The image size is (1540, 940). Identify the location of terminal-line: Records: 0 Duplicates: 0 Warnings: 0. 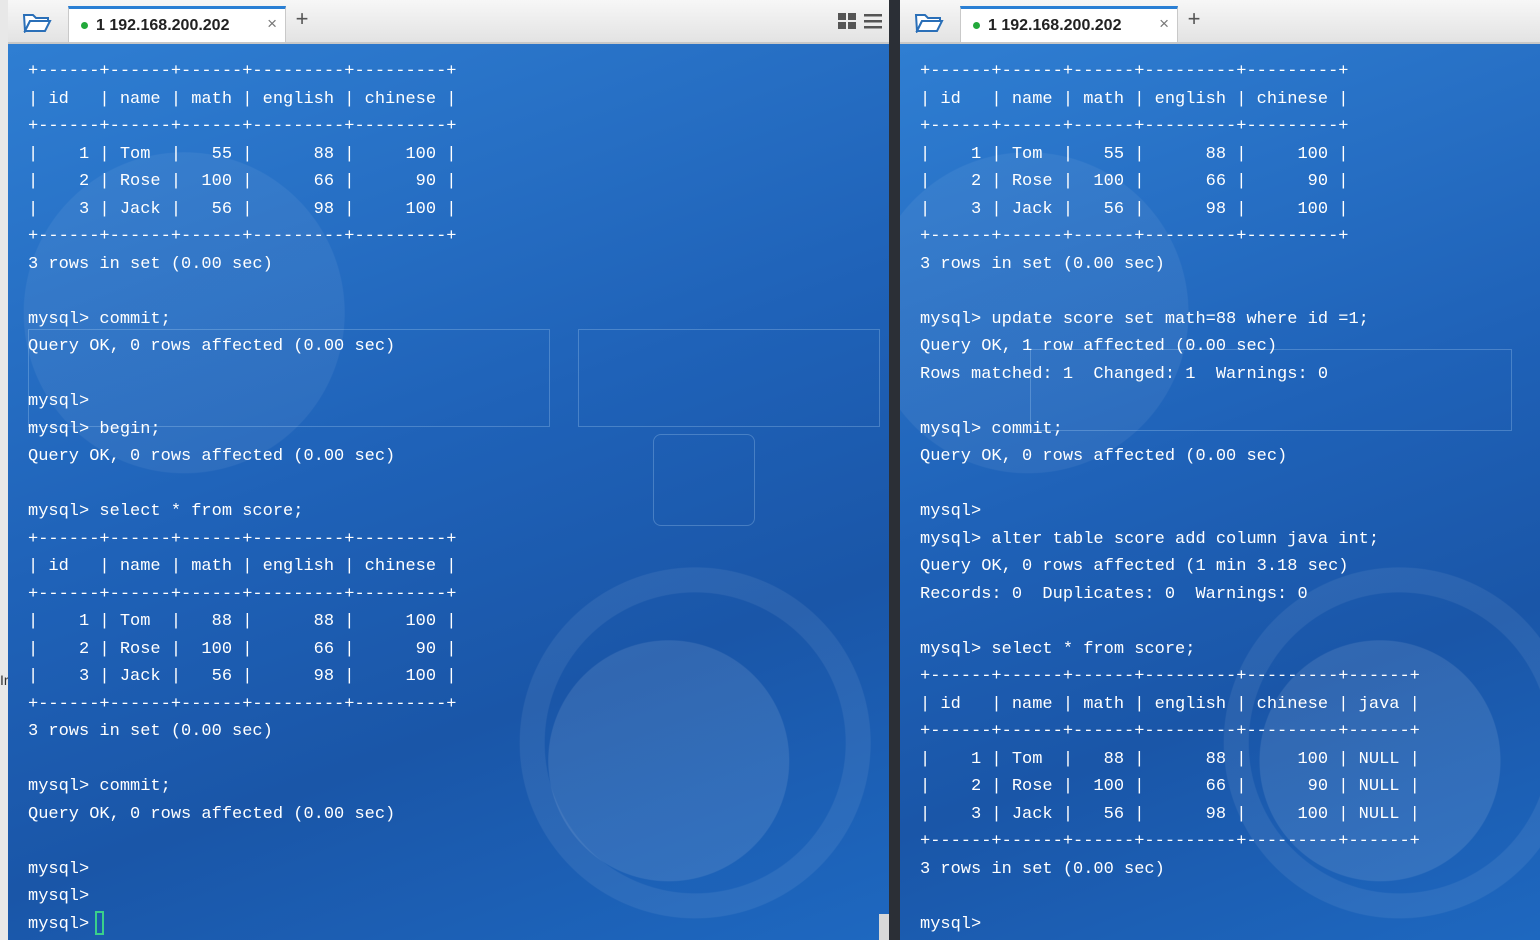
(1114, 594).